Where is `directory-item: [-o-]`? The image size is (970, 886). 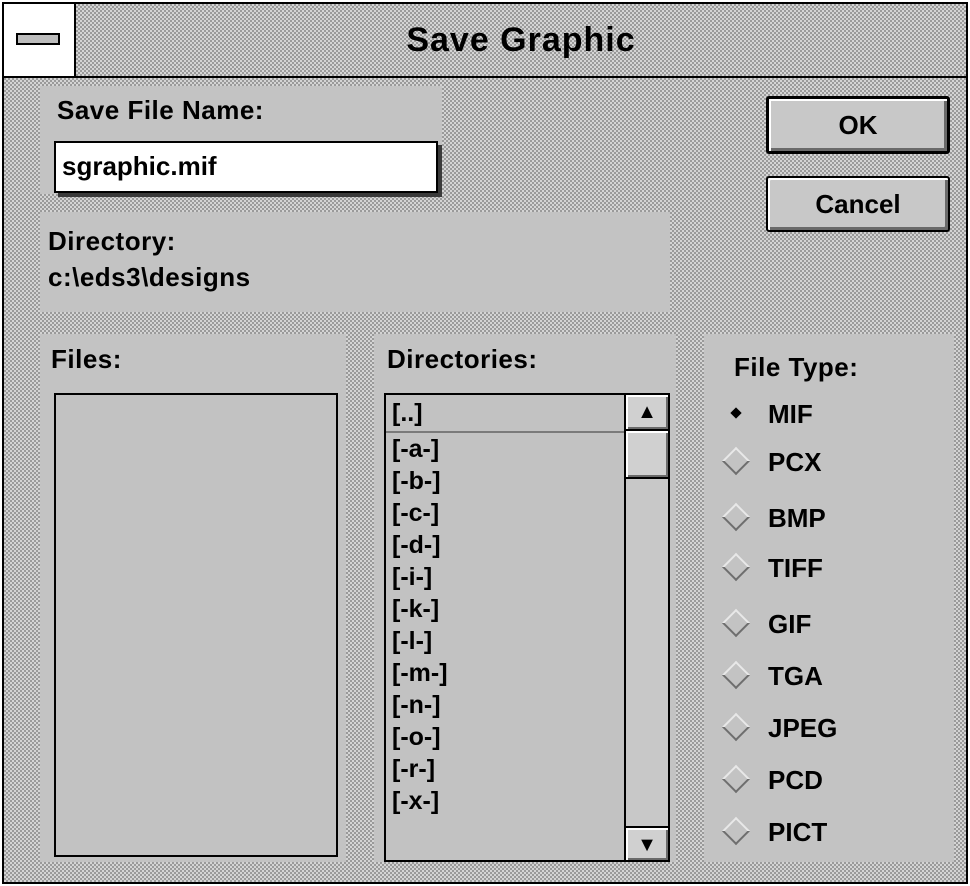
directory-item: [-o-] is located at coordinates (416, 737).